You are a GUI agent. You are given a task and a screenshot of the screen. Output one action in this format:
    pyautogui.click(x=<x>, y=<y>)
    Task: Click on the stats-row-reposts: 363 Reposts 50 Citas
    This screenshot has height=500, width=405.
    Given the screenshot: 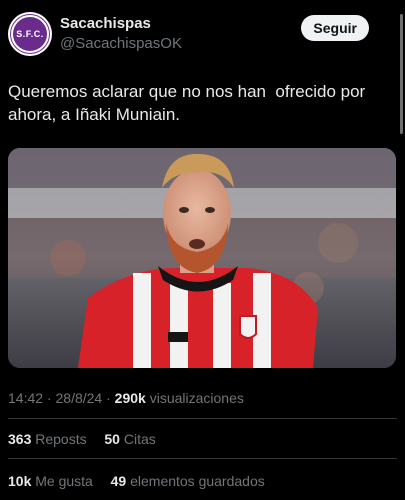 What is the action you would take?
    pyautogui.click(x=82, y=439)
    